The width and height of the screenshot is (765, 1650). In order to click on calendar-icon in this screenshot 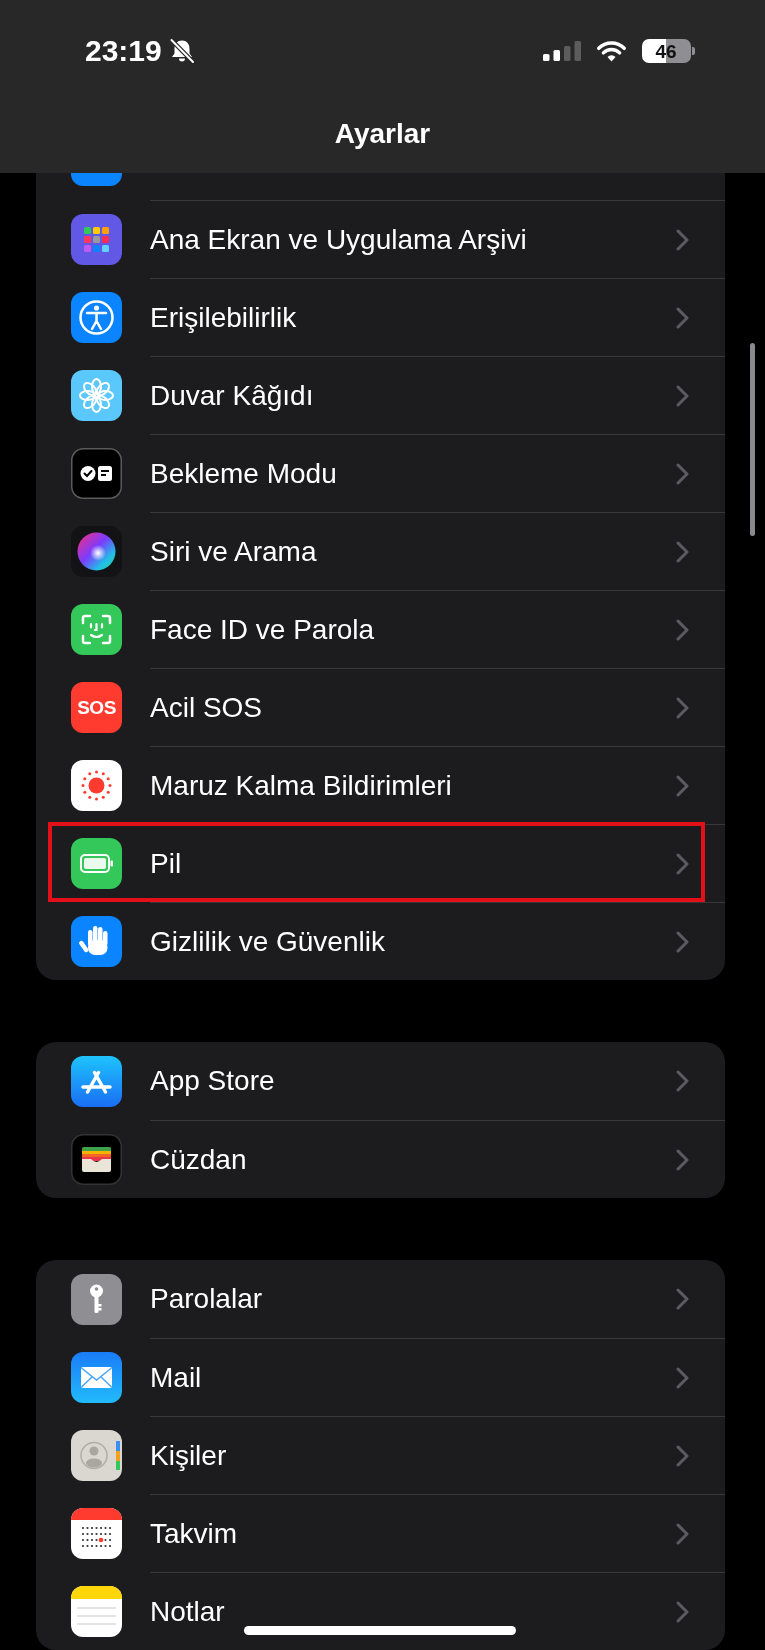, I will do `click(96, 1533)`.